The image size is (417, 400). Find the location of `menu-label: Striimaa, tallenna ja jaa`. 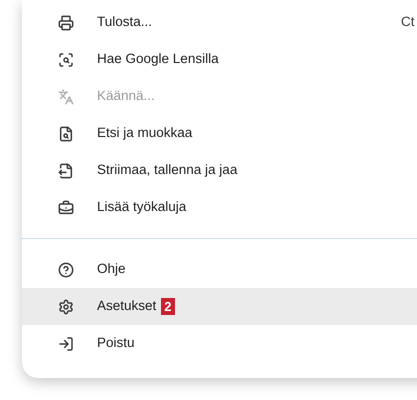

menu-label: Striimaa, tallenna ja jaa is located at coordinates (167, 170).